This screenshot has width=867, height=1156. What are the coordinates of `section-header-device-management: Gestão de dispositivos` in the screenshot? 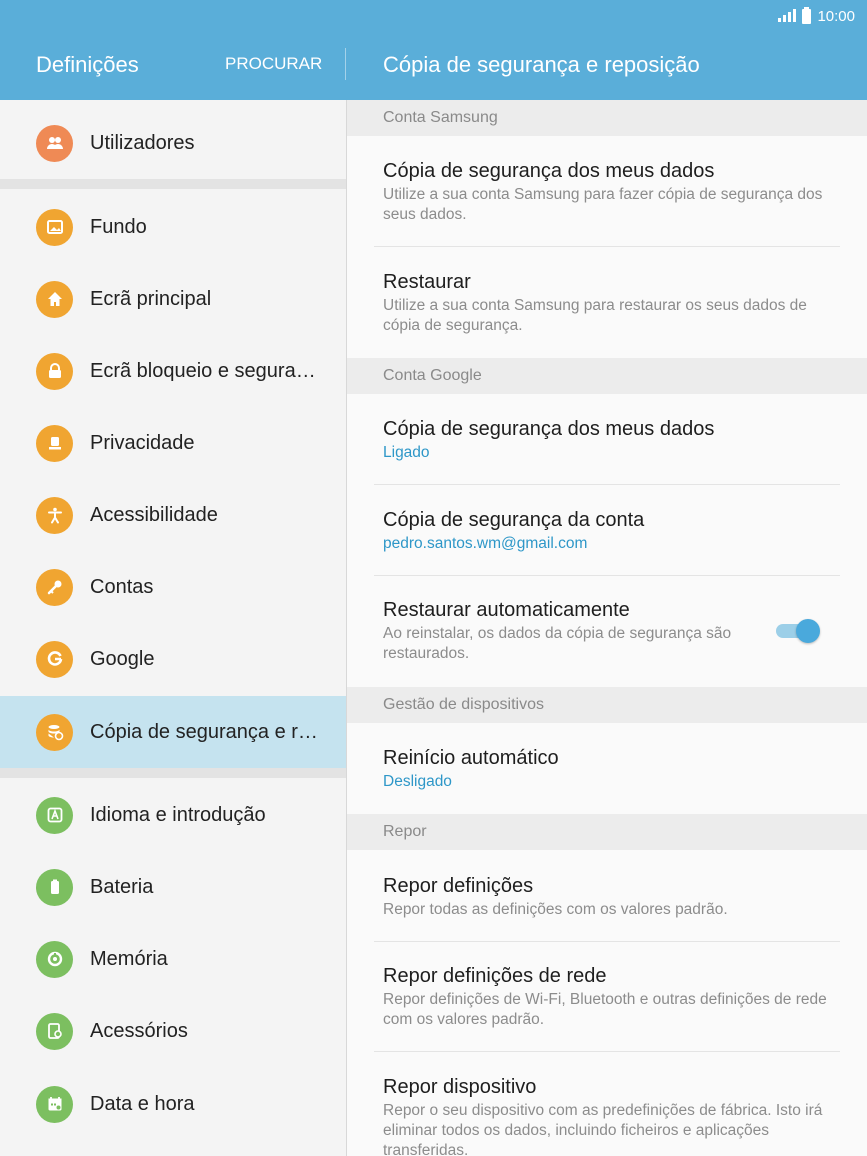 It's located at (607, 705).